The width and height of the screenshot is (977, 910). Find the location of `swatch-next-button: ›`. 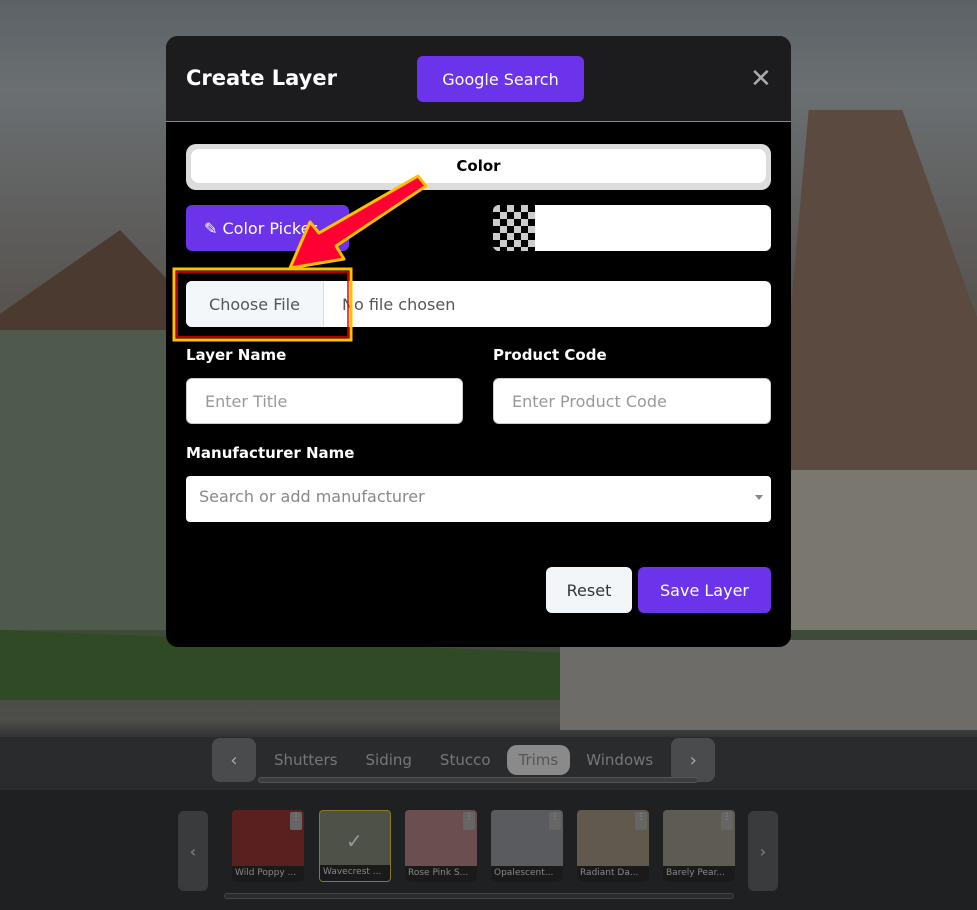

swatch-next-button: › is located at coordinates (763, 851).